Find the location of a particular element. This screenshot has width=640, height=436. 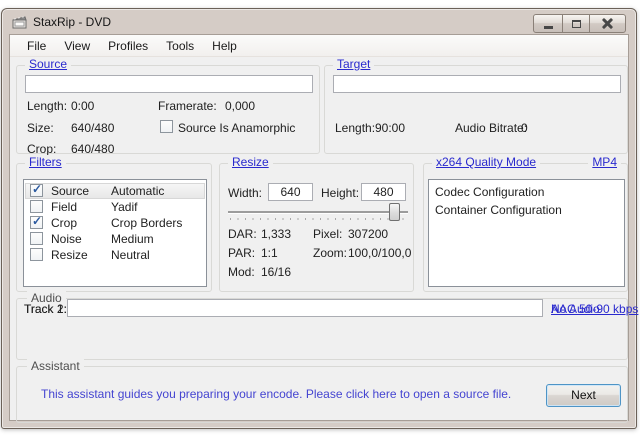

filter-value: Neutral is located at coordinates (130, 255).